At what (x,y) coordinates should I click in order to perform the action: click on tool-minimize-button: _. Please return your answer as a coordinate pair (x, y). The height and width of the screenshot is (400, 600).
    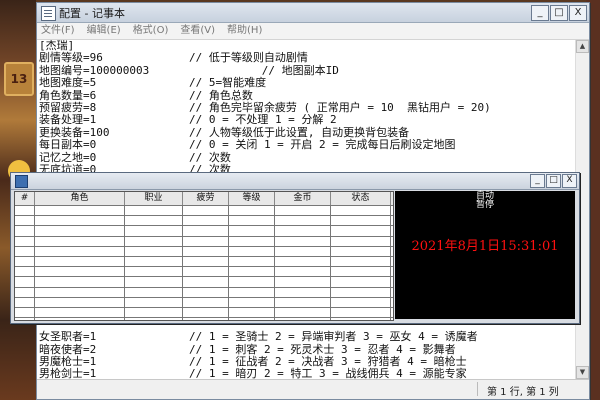
    Looking at the image, I should click on (537, 181).